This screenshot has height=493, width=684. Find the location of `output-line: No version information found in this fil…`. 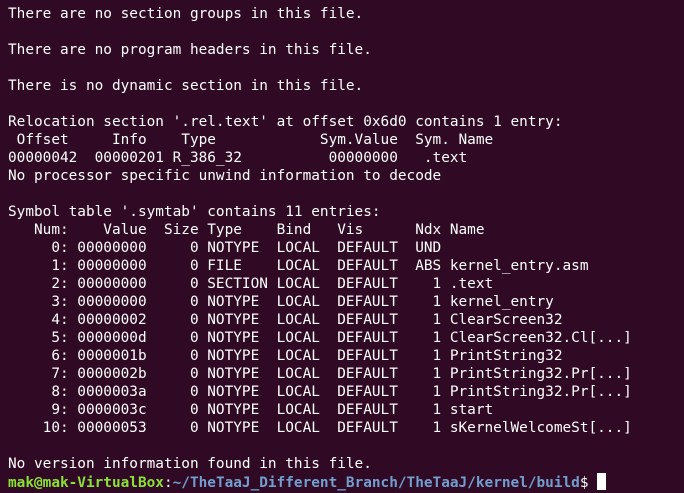

output-line: No version information found in this fil… is located at coordinates (190, 464).